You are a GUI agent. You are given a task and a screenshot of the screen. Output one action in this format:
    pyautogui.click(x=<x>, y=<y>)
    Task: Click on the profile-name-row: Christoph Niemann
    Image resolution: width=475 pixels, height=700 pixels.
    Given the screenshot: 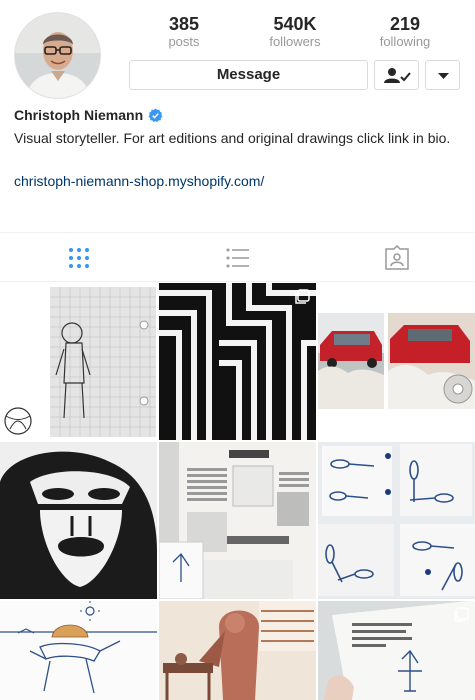 What is the action you would take?
    pyautogui.click(x=88, y=115)
    